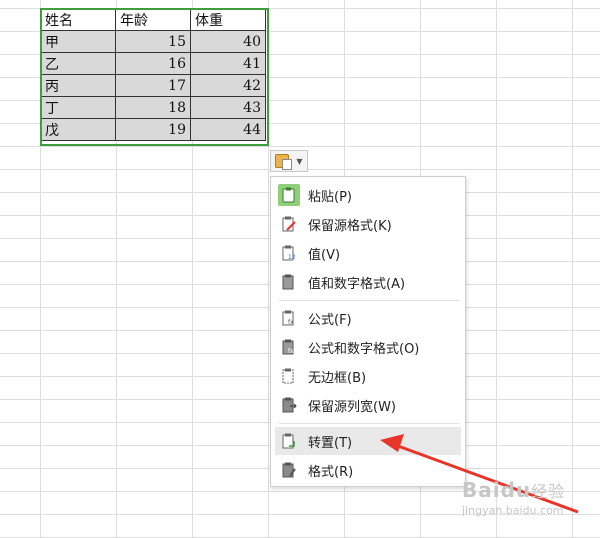  What do you see at coordinates (514, 490) in the screenshot?
I see `watermark-brand: Baidu经验` at bounding box center [514, 490].